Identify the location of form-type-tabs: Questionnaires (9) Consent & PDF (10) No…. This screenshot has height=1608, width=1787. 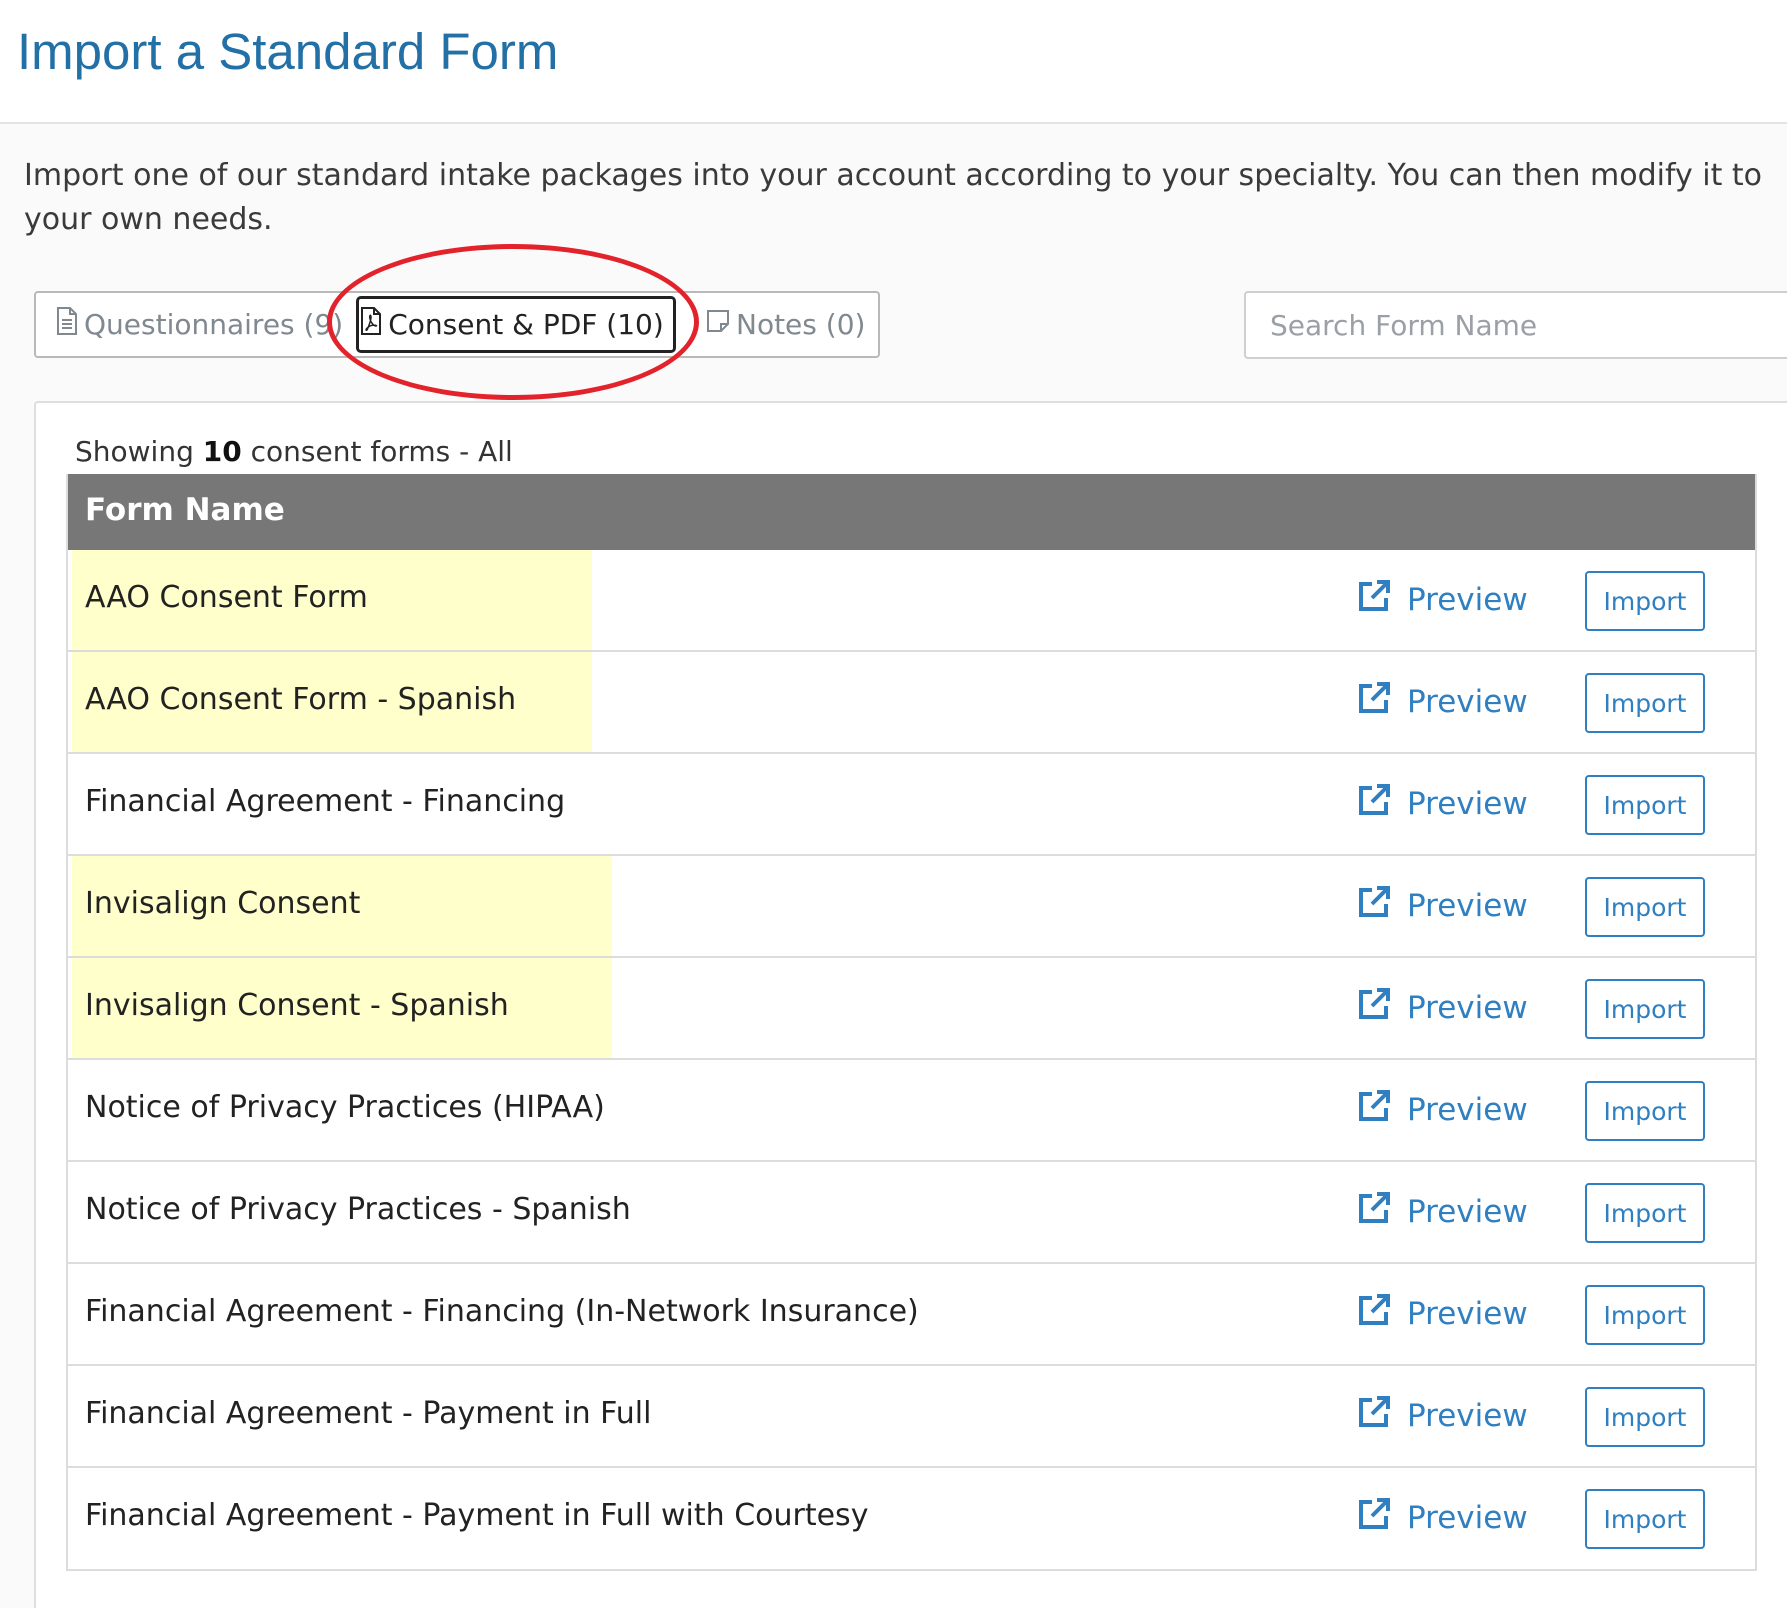
(457, 324).